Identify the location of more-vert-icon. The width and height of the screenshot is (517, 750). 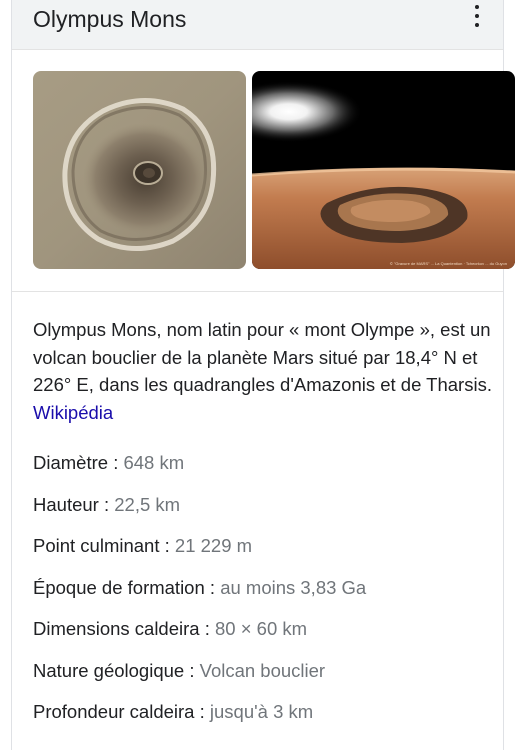
(477, 16).